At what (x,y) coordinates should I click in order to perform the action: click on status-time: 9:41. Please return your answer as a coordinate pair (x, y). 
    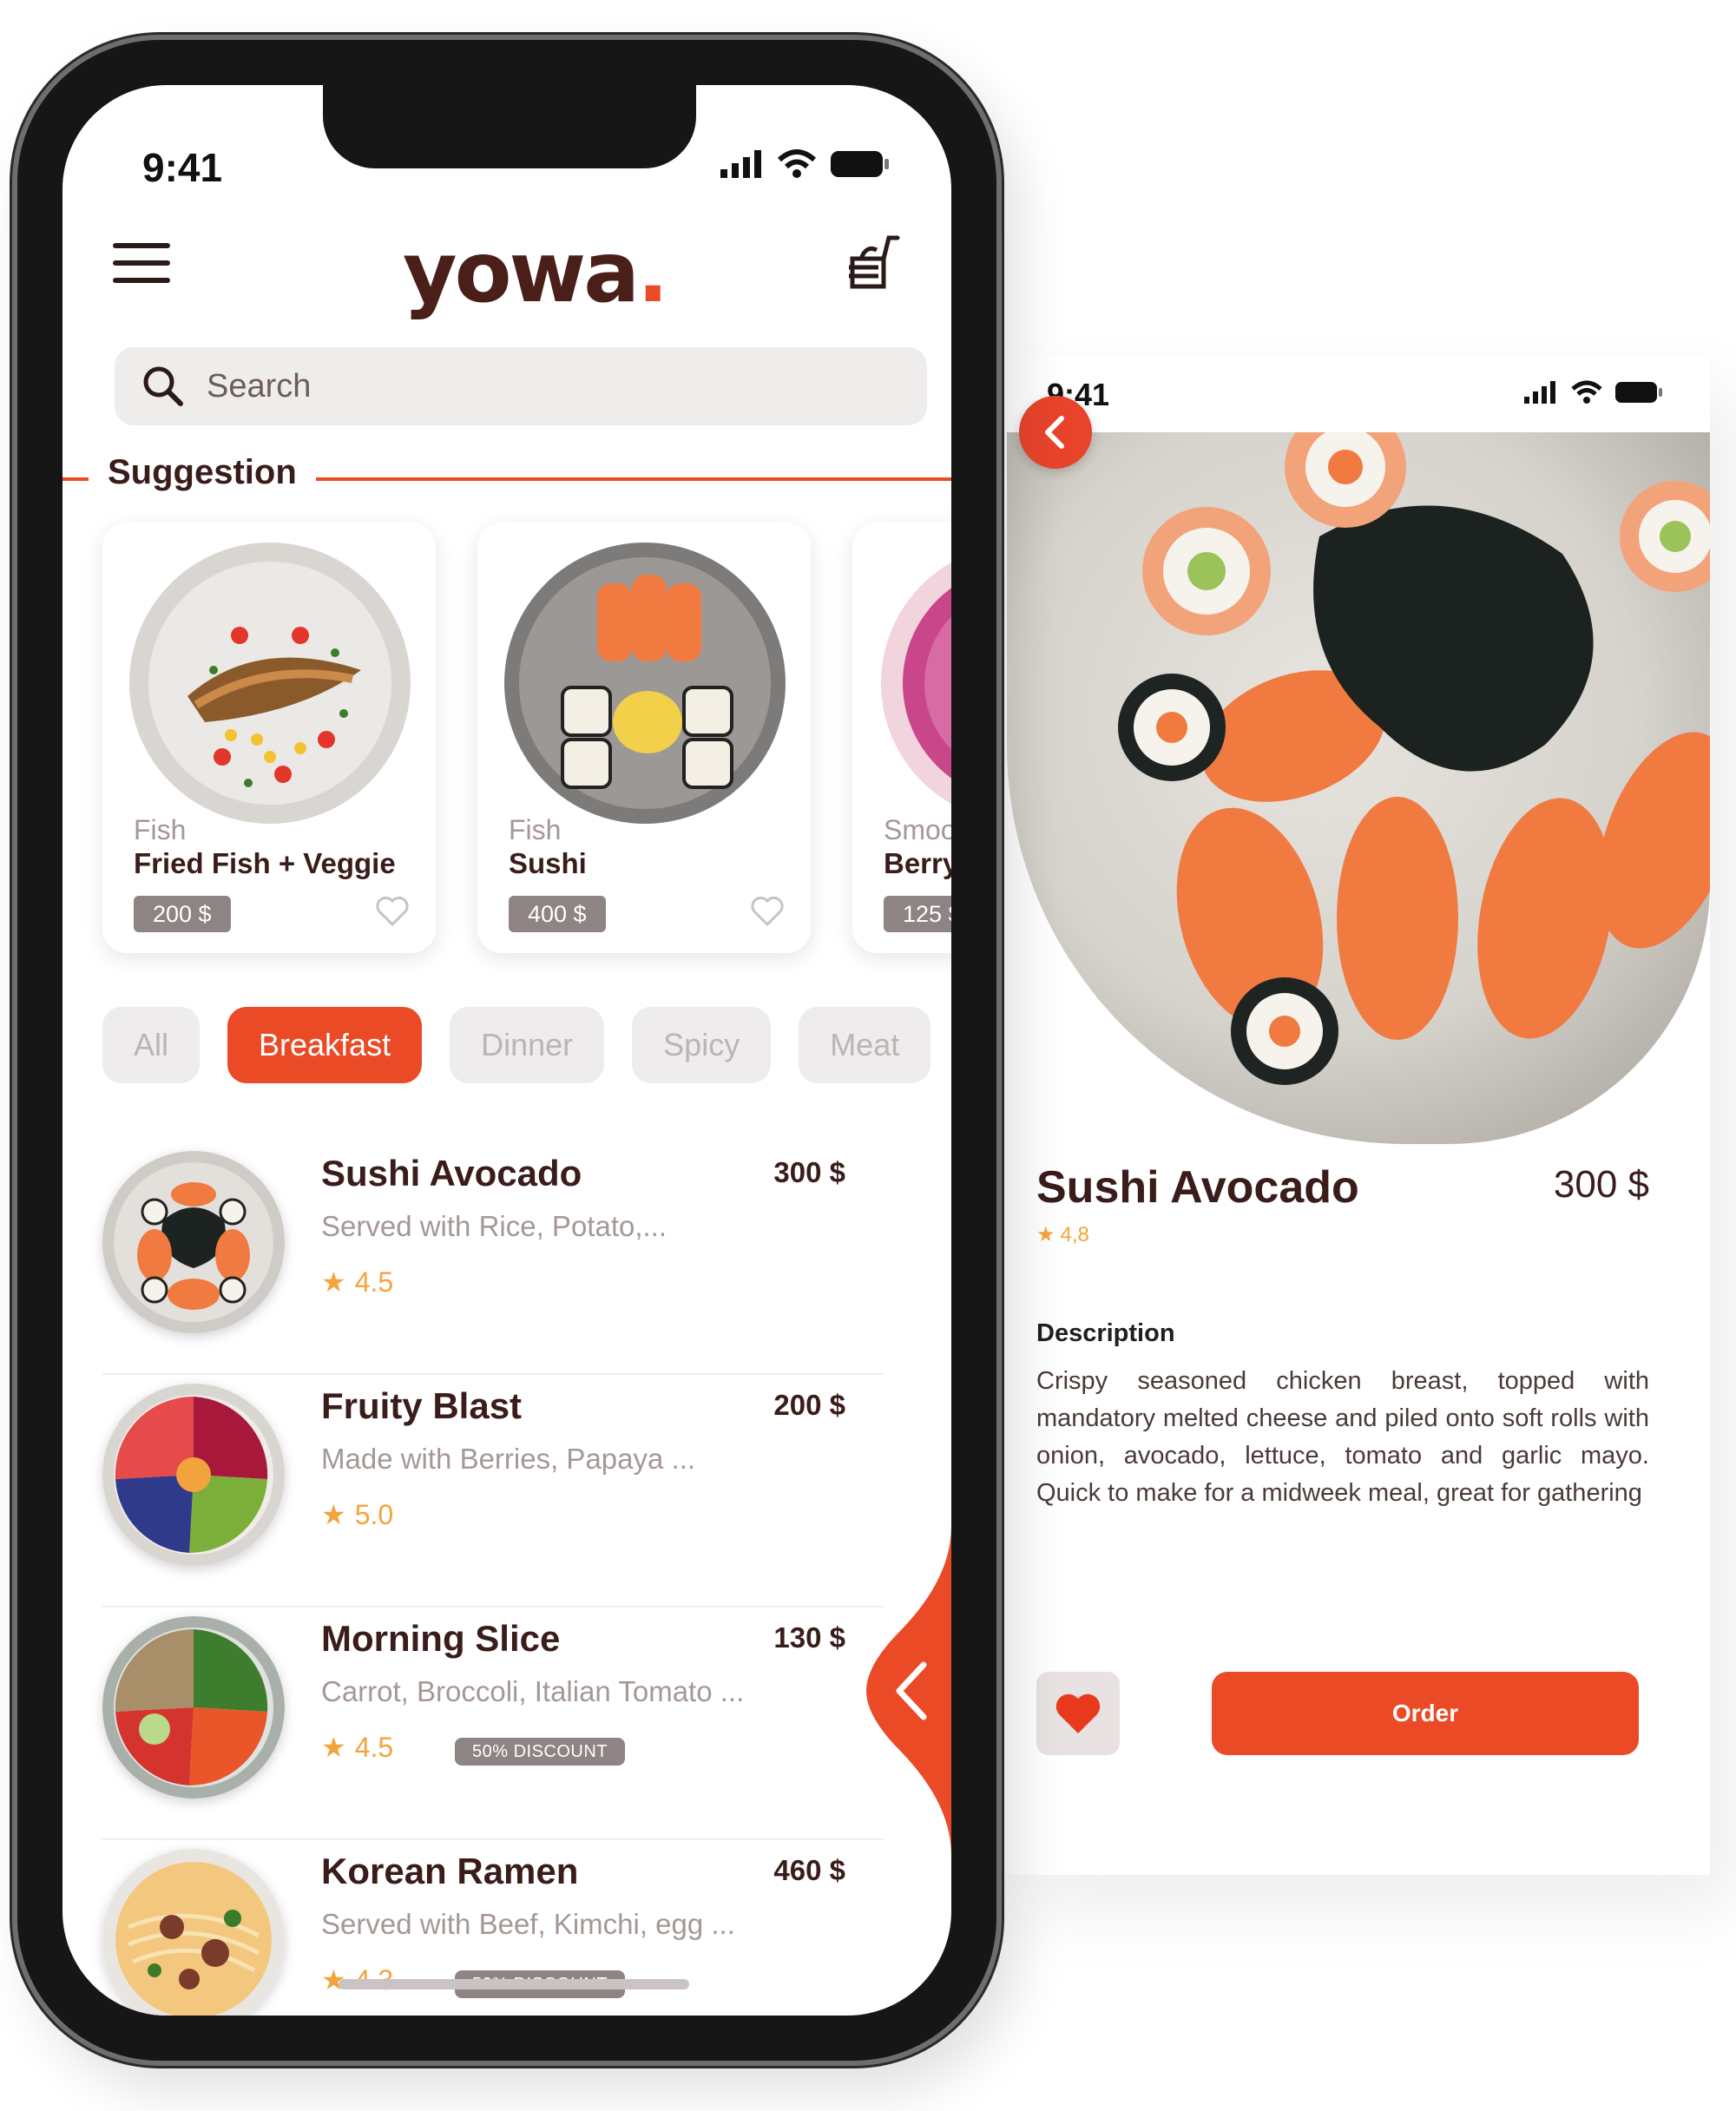
    Looking at the image, I should click on (182, 168).